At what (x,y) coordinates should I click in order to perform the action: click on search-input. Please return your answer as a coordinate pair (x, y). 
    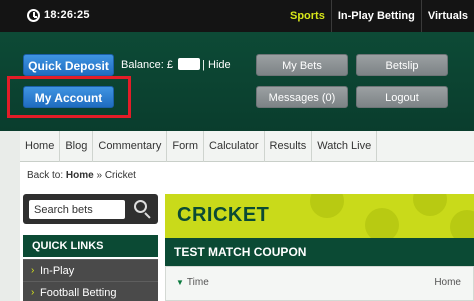
    Looking at the image, I should click on (77, 209).